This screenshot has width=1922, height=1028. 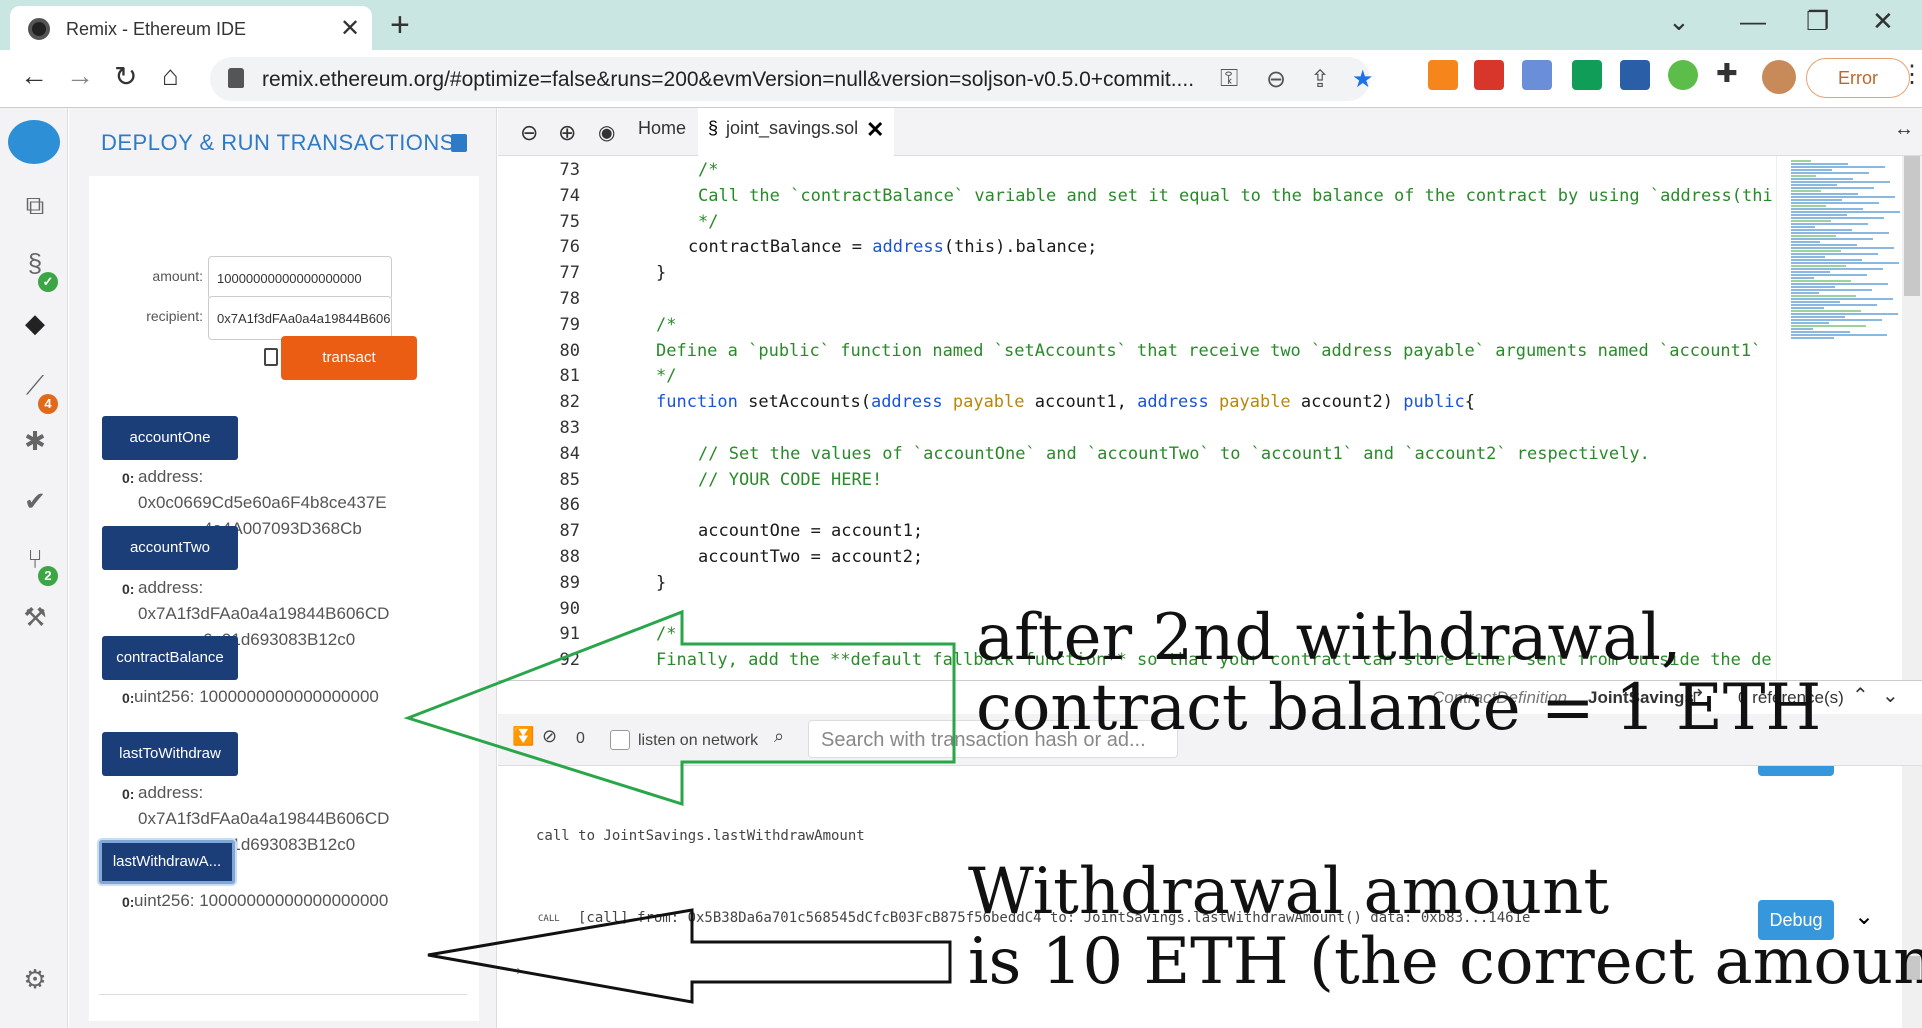 What do you see at coordinates (689, 956) in the screenshot?
I see `black-arrow` at bounding box center [689, 956].